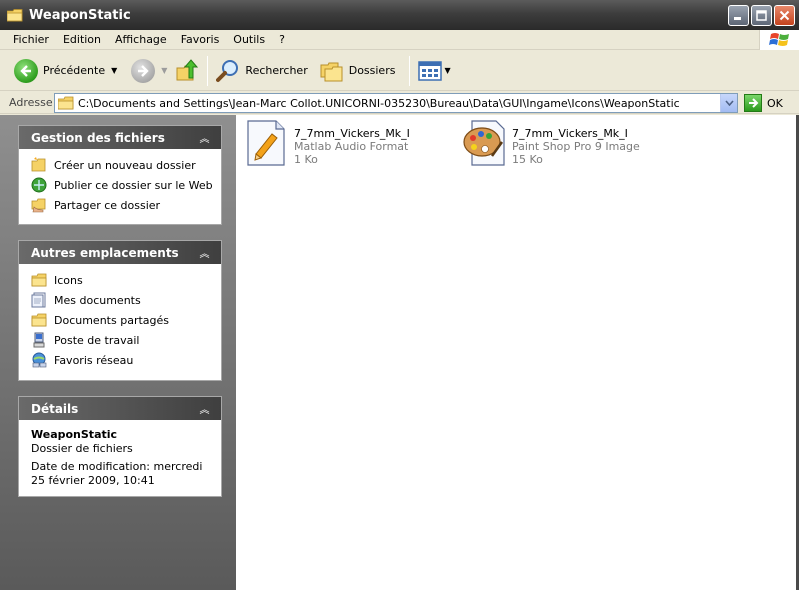 Image resolution: width=799 pixels, height=590 pixels. Describe the element at coordinates (80, 15) in the screenshot. I see `window-title: WeaponStatic` at that location.